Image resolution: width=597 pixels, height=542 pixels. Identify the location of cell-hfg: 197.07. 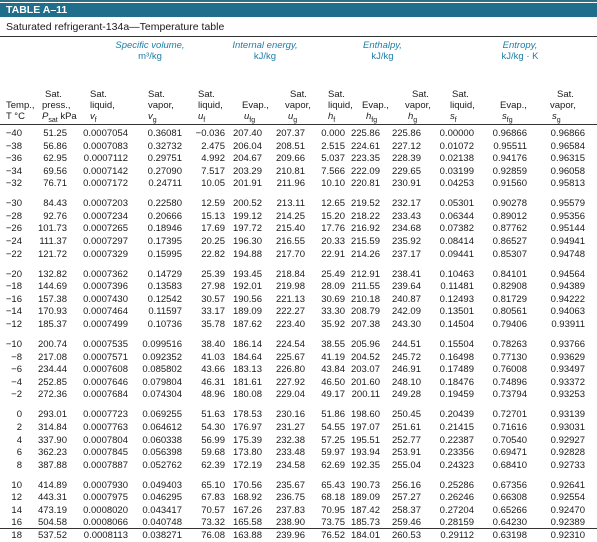
(365, 427).